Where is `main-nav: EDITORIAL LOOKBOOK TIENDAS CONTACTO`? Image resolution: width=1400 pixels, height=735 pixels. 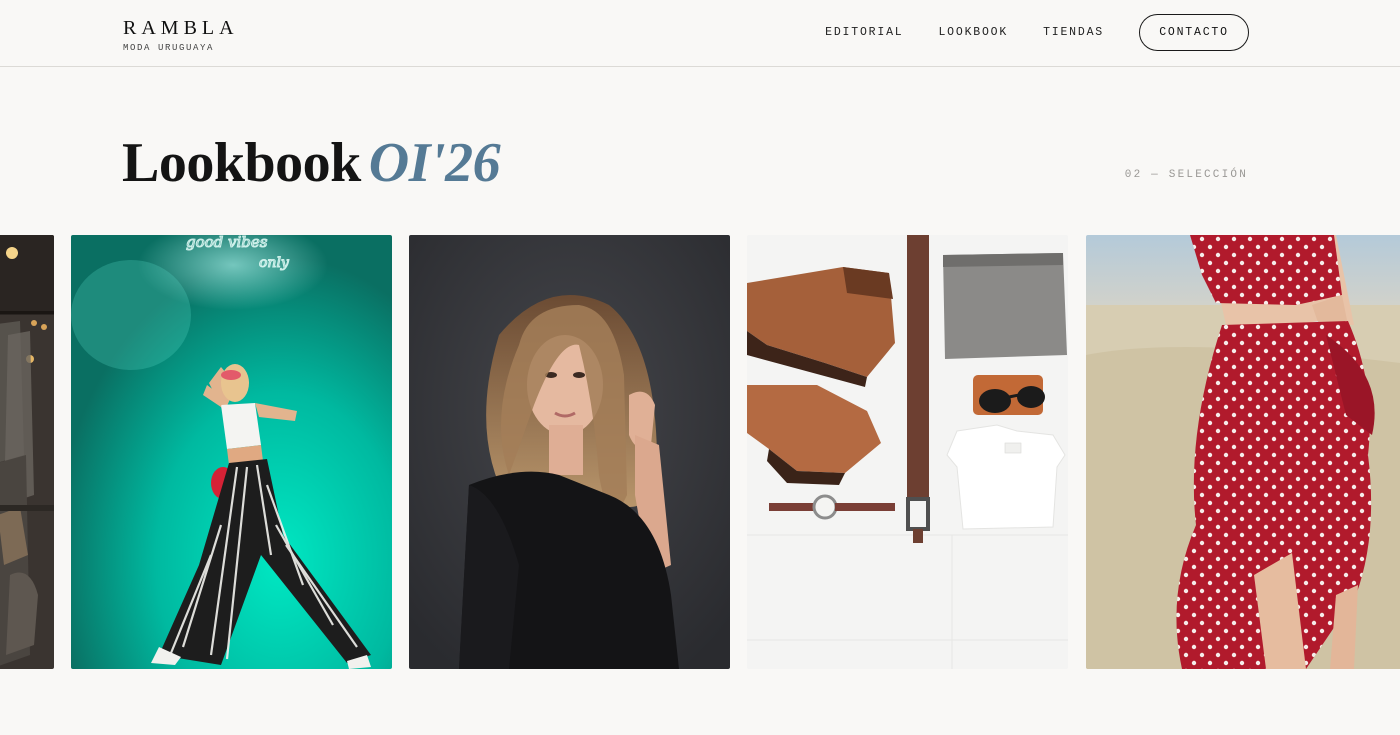
main-nav: EDITORIAL LOOKBOOK TIENDAS CONTACTO is located at coordinates (1037, 32).